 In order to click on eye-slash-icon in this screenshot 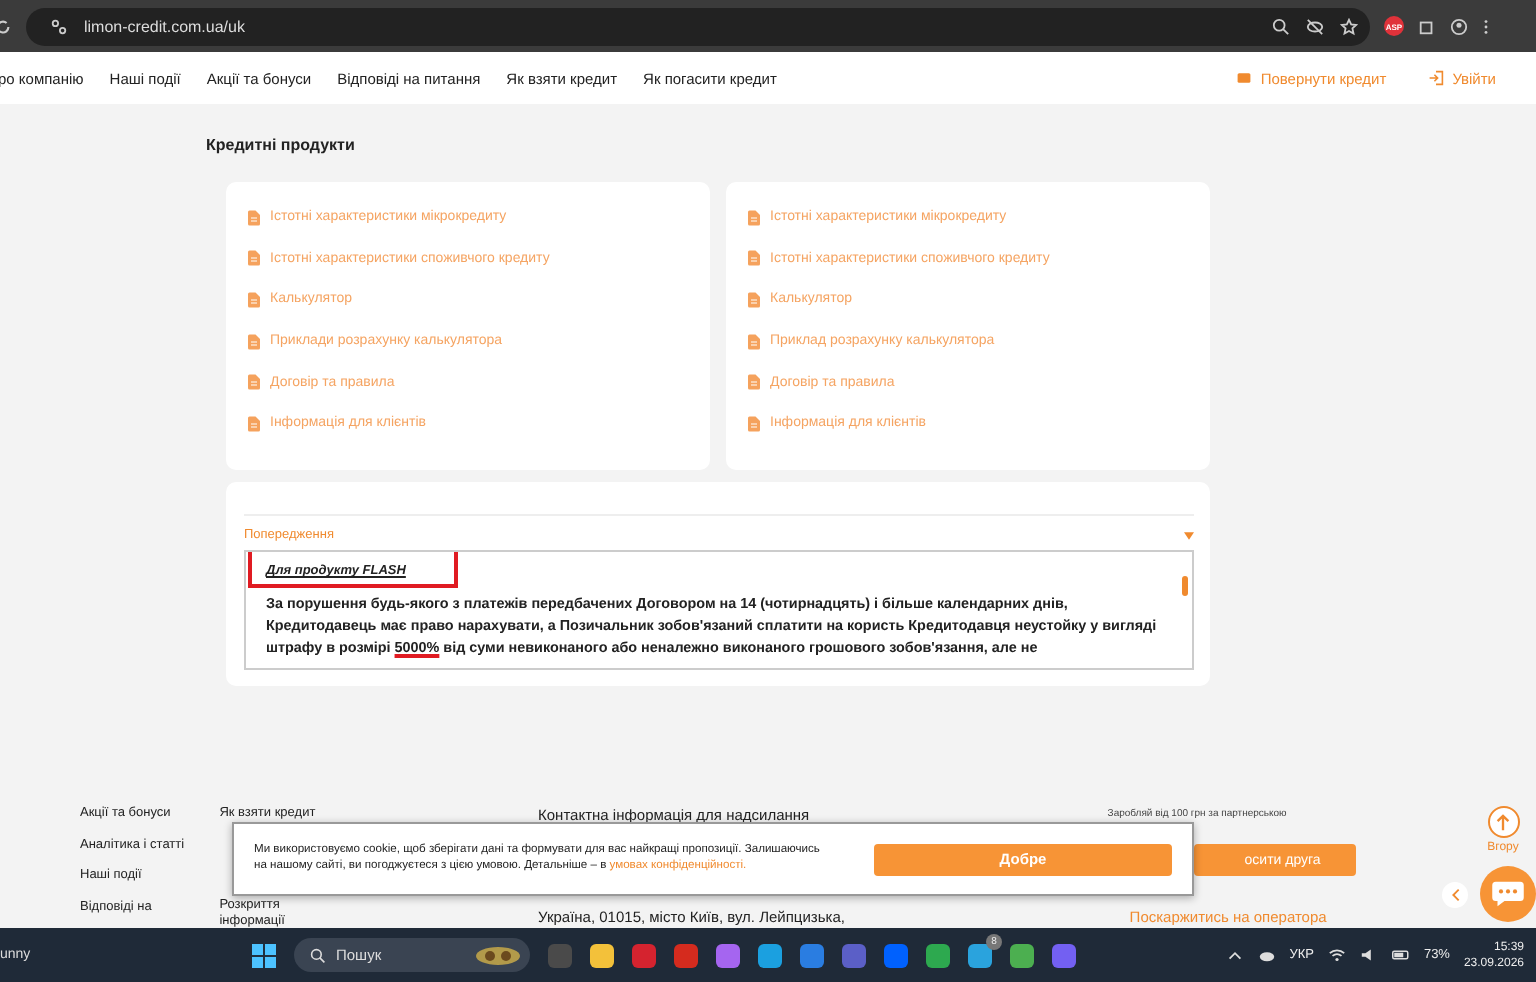, I will do `click(1315, 26)`.